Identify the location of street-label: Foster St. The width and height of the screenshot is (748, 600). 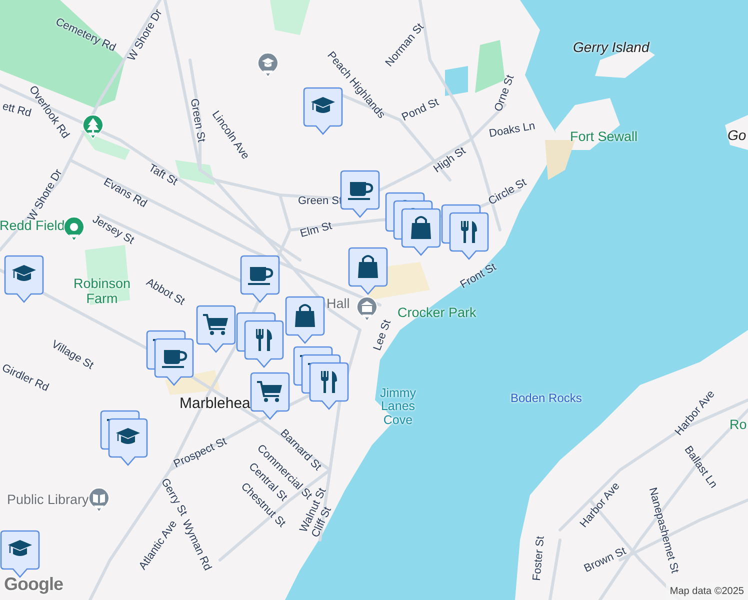
(538, 558).